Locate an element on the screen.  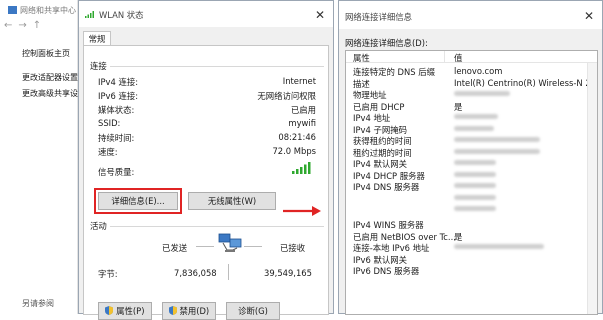
window-title: 网络和共享中心 is located at coordinates (42, 10).